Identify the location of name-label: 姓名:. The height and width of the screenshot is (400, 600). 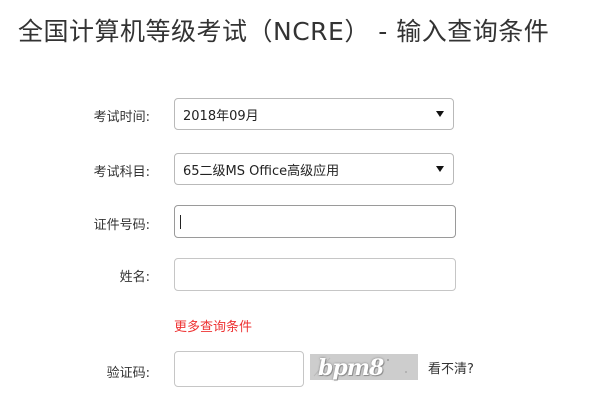
(134, 277).